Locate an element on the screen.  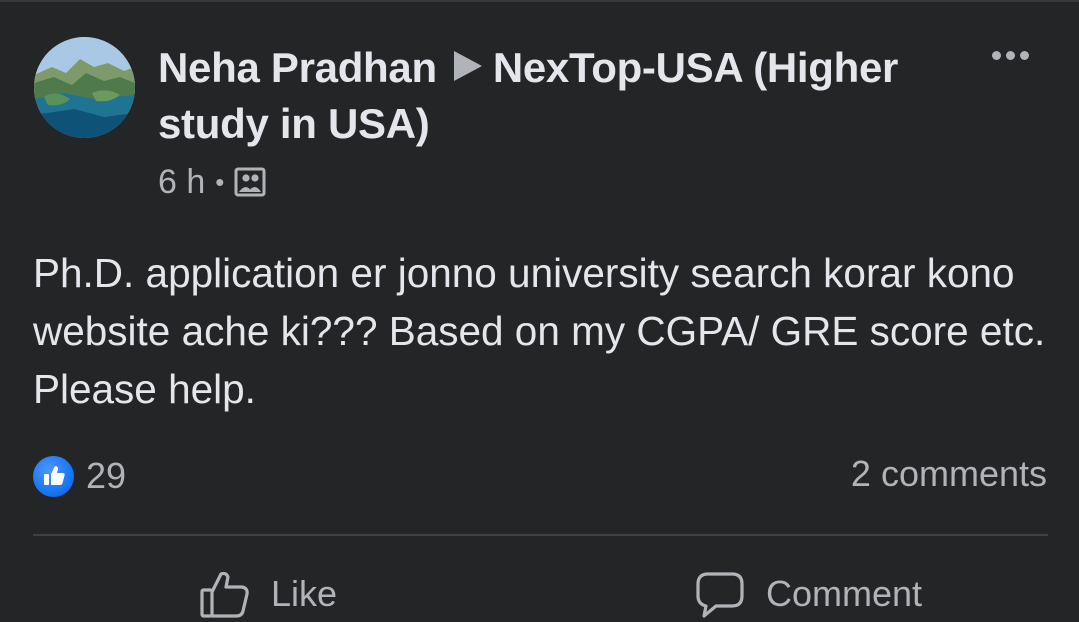
author-name: Neha Pradhan is located at coordinates (297, 67).